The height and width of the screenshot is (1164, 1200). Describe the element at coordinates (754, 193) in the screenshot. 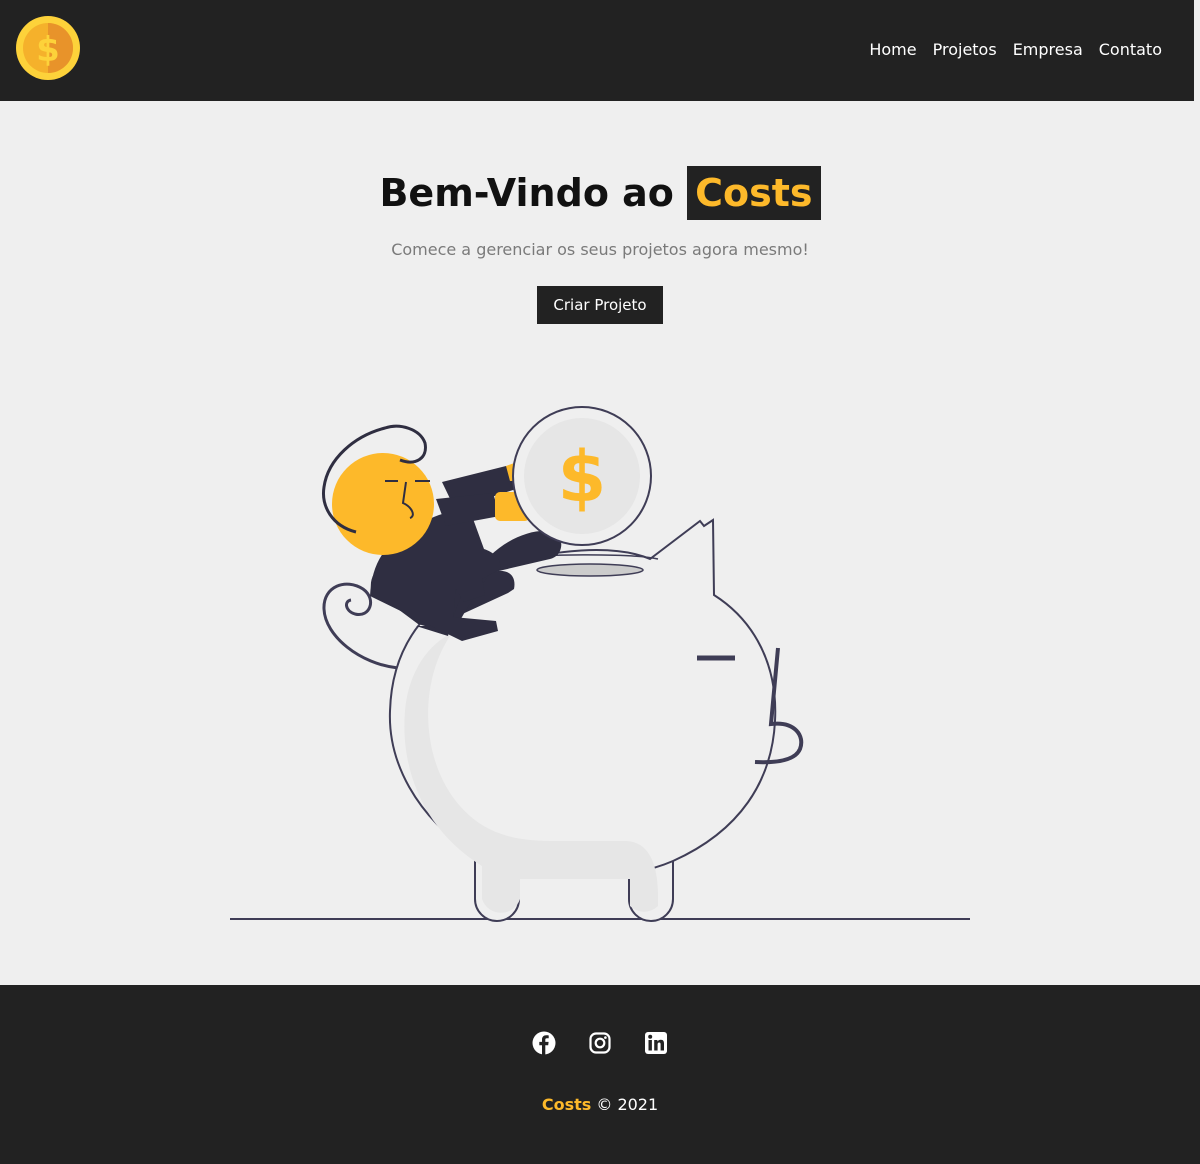

I see `brand-highlight: Costs` at that location.